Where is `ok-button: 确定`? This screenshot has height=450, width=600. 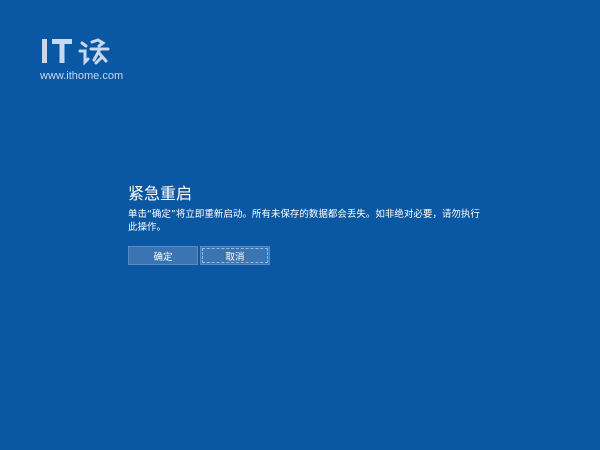 ok-button: 确定 is located at coordinates (163, 255).